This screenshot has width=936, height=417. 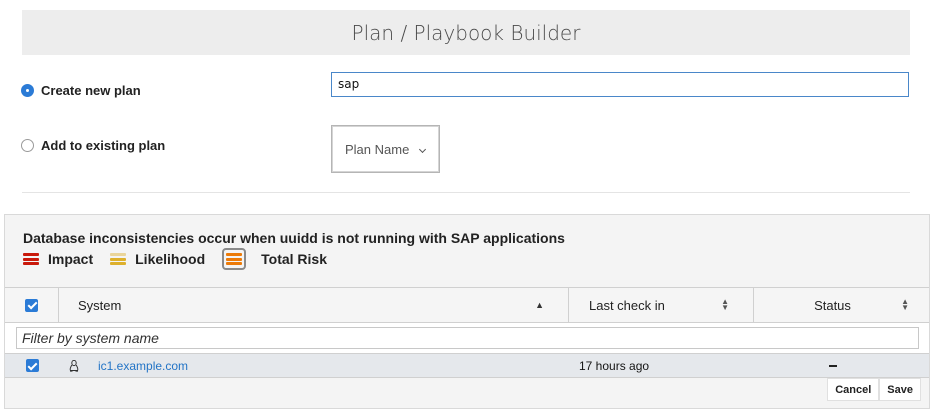 I want to click on column-header-system-label: System, so click(x=100, y=305).